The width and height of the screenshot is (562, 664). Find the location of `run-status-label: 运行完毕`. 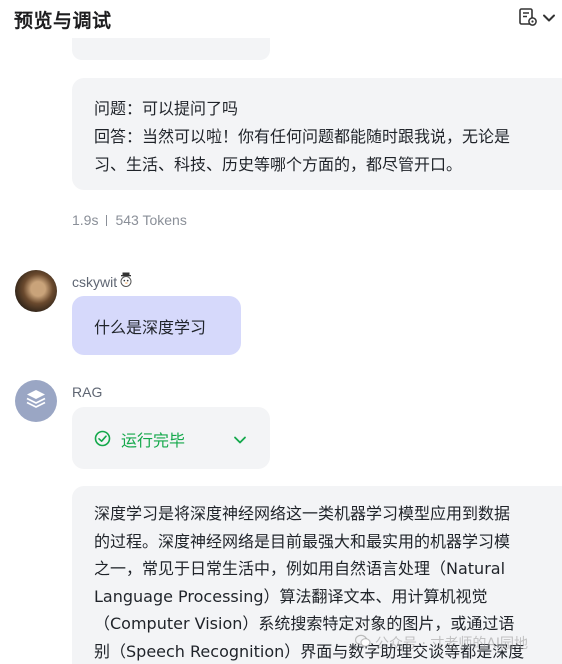

run-status-label: 运行完毕 is located at coordinates (153, 440).